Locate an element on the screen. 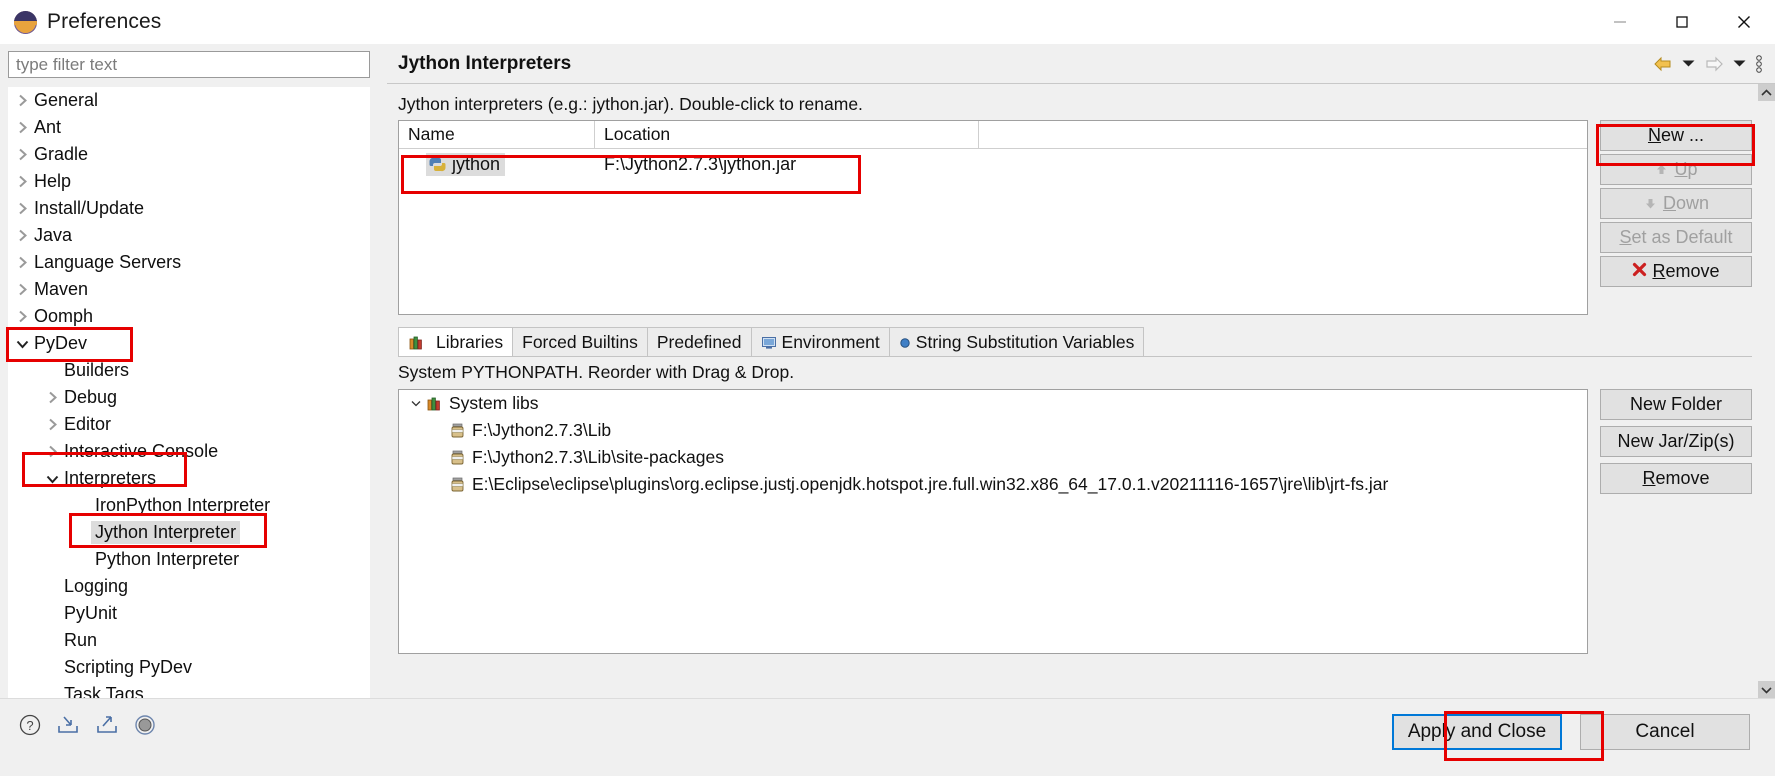 The width and height of the screenshot is (1775, 776). forward-arrow-icon is located at coordinates (1714, 64).